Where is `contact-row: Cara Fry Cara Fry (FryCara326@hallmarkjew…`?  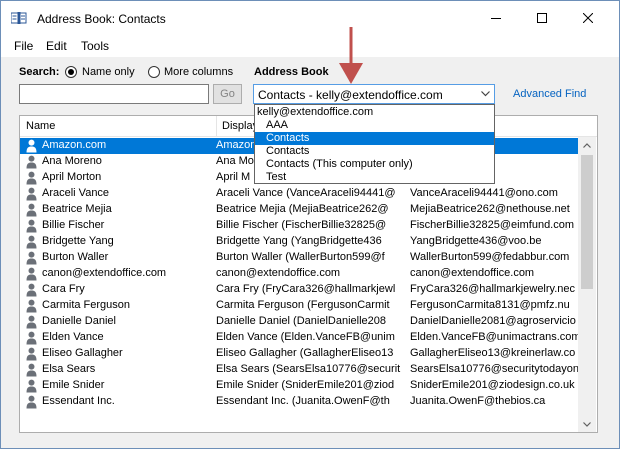
contact-row: Cara Fry Cara Fry (FryCara326@hallmarkjew… is located at coordinates (299, 290).